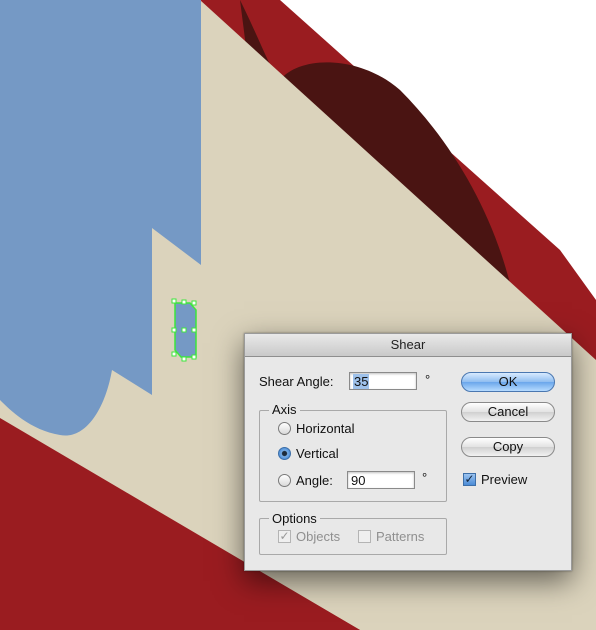 The height and width of the screenshot is (630, 596). What do you see at coordinates (364, 536) in the screenshot?
I see `patterns-checkbox` at bounding box center [364, 536].